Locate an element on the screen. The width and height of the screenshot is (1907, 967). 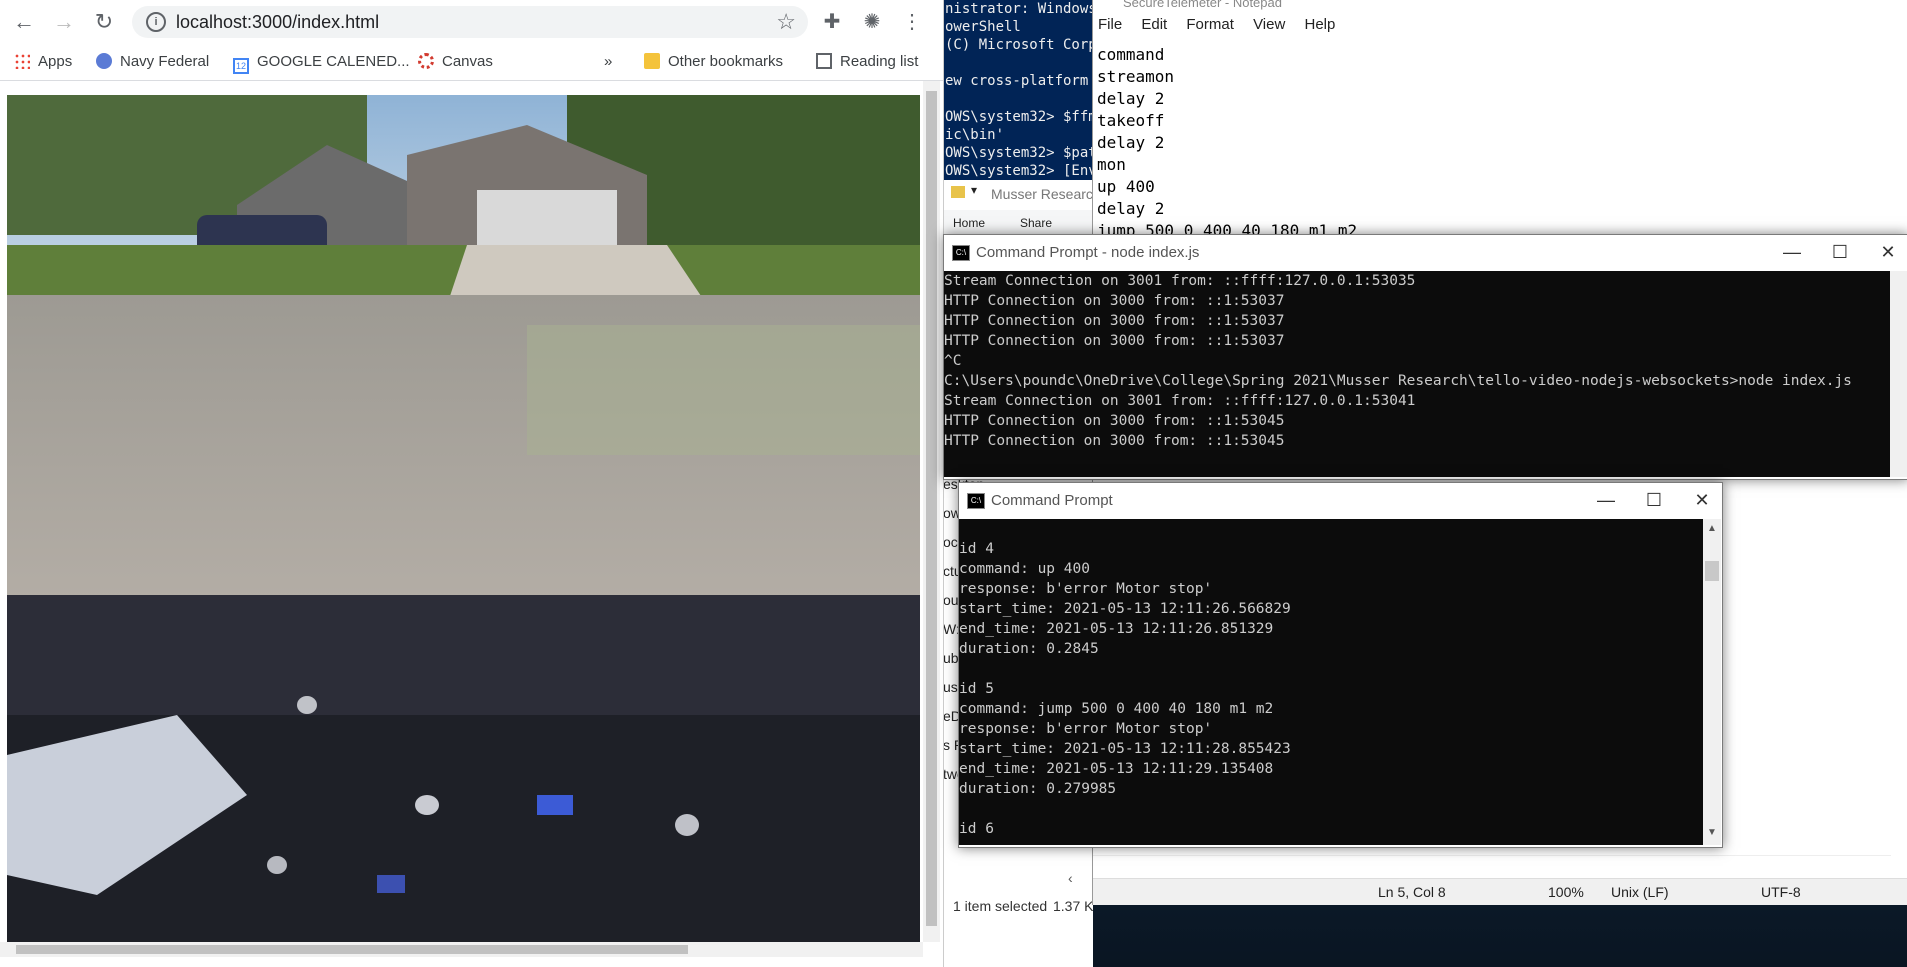
menu-edit: Edit is located at coordinates (1154, 24).